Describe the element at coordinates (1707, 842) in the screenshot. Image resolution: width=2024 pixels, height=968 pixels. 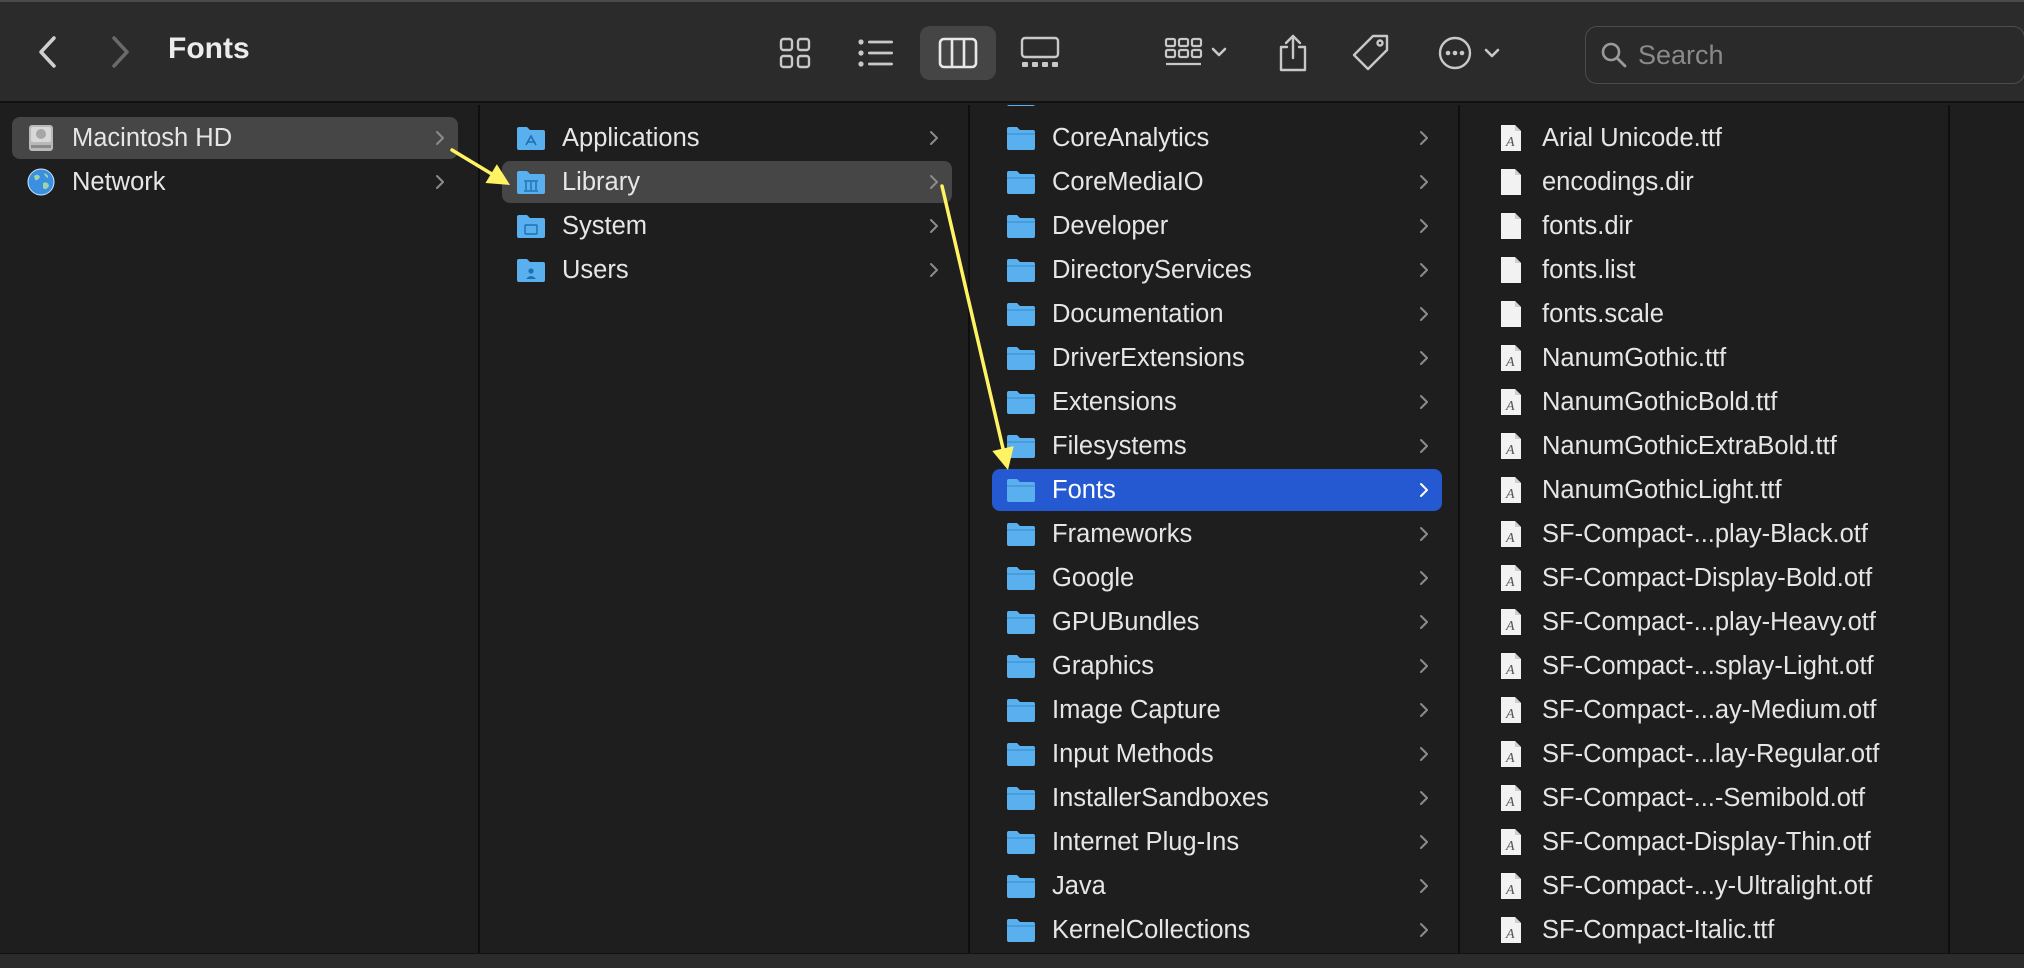
I see `file-item: A SF-Compact-Display-Thin.otf` at that location.